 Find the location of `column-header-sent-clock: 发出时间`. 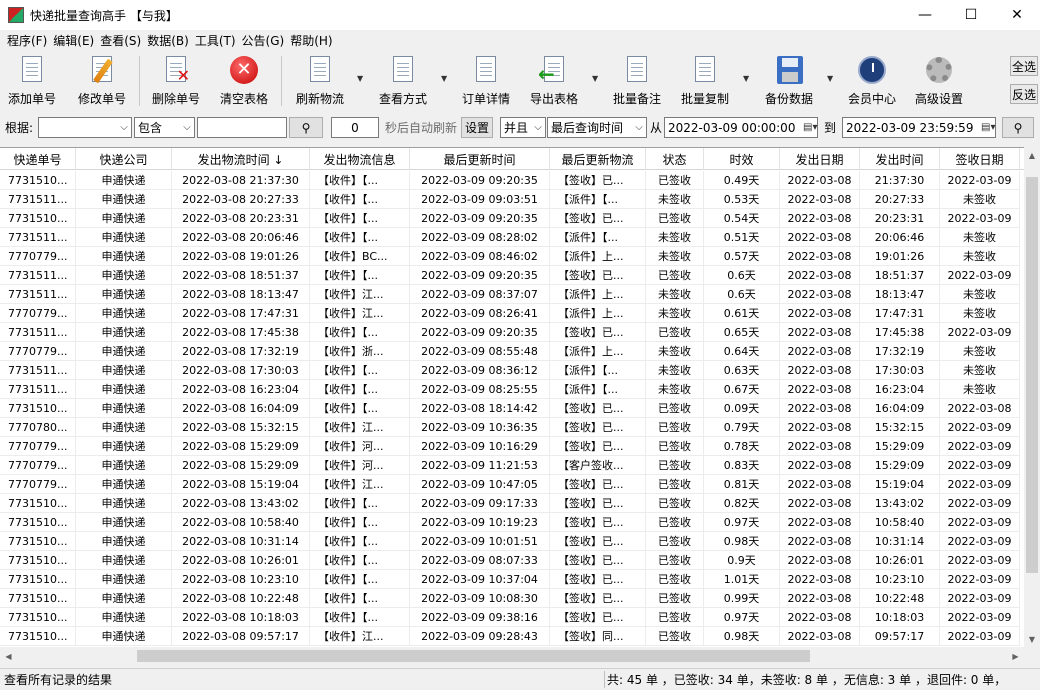

column-header-sent-clock: 发出时间 is located at coordinates (900, 159).